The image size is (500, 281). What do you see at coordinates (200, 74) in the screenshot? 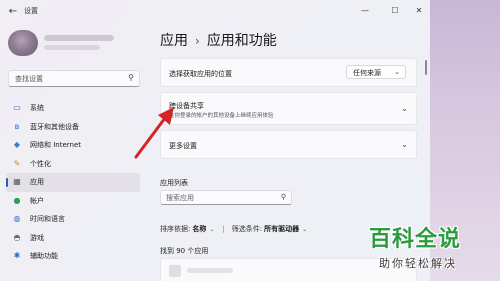
I see `install-source-label: 选择获取应用的位置` at bounding box center [200, 74].